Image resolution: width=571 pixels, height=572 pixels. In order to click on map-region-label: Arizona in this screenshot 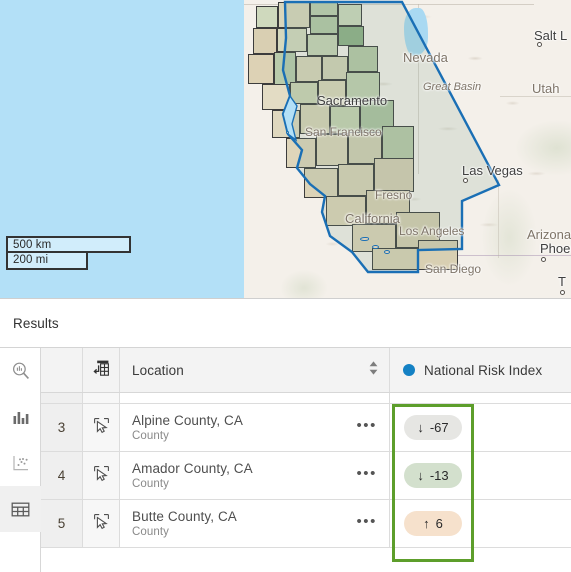, I will do `click(549, 234)`.